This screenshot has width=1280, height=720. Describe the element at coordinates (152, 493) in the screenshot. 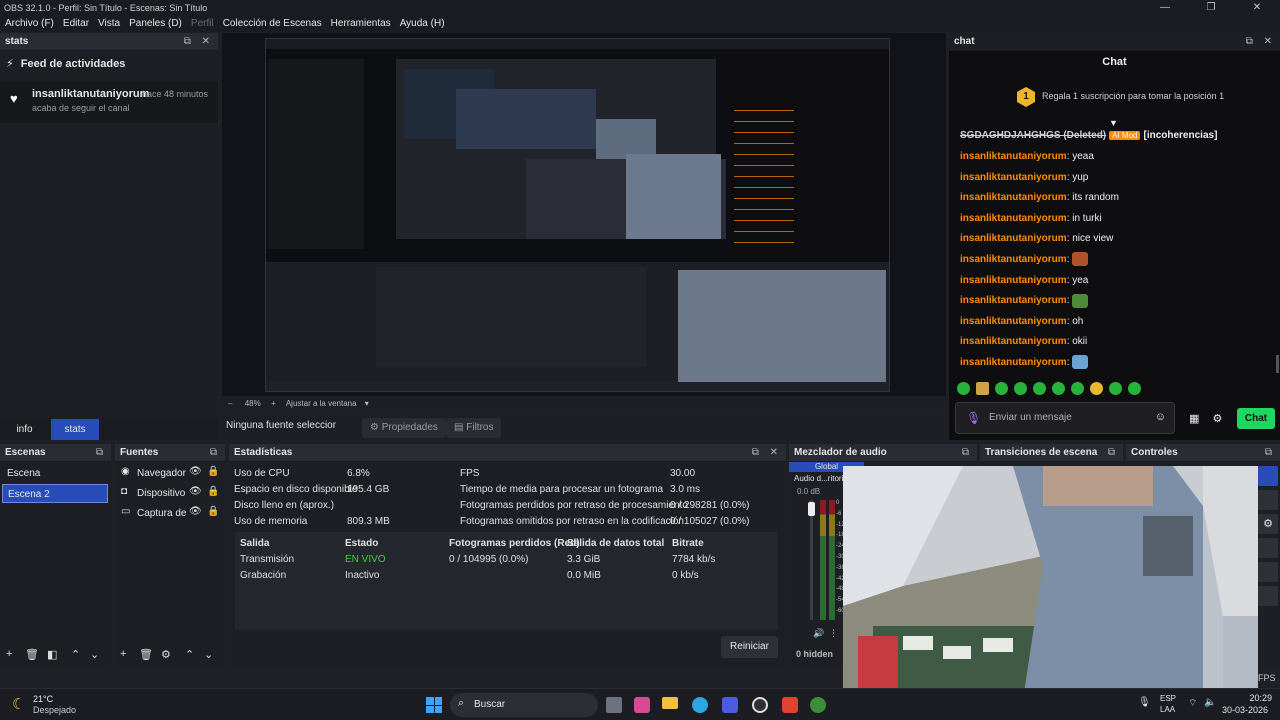

I see `source-device: Dispositivo de` at that location.